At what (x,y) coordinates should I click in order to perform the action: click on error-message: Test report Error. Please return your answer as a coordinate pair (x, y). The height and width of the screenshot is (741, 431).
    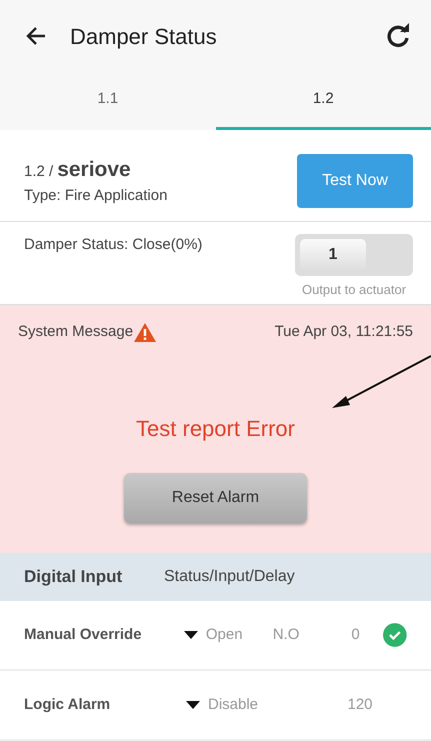
    Looking at the image, I should click on (215, 428).